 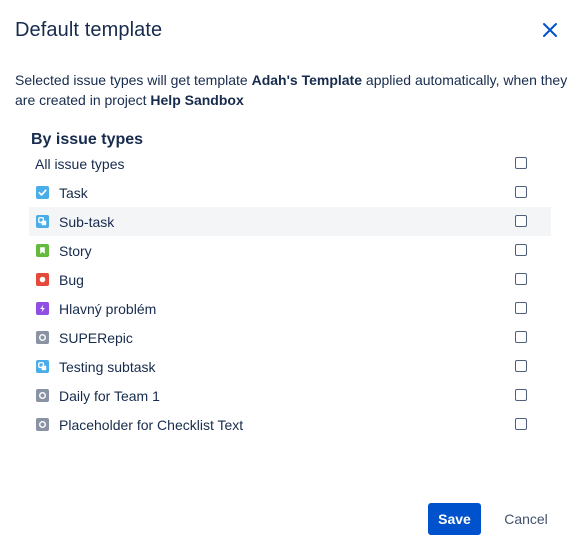 I want to click on close-button, so click(x=550, y=30).